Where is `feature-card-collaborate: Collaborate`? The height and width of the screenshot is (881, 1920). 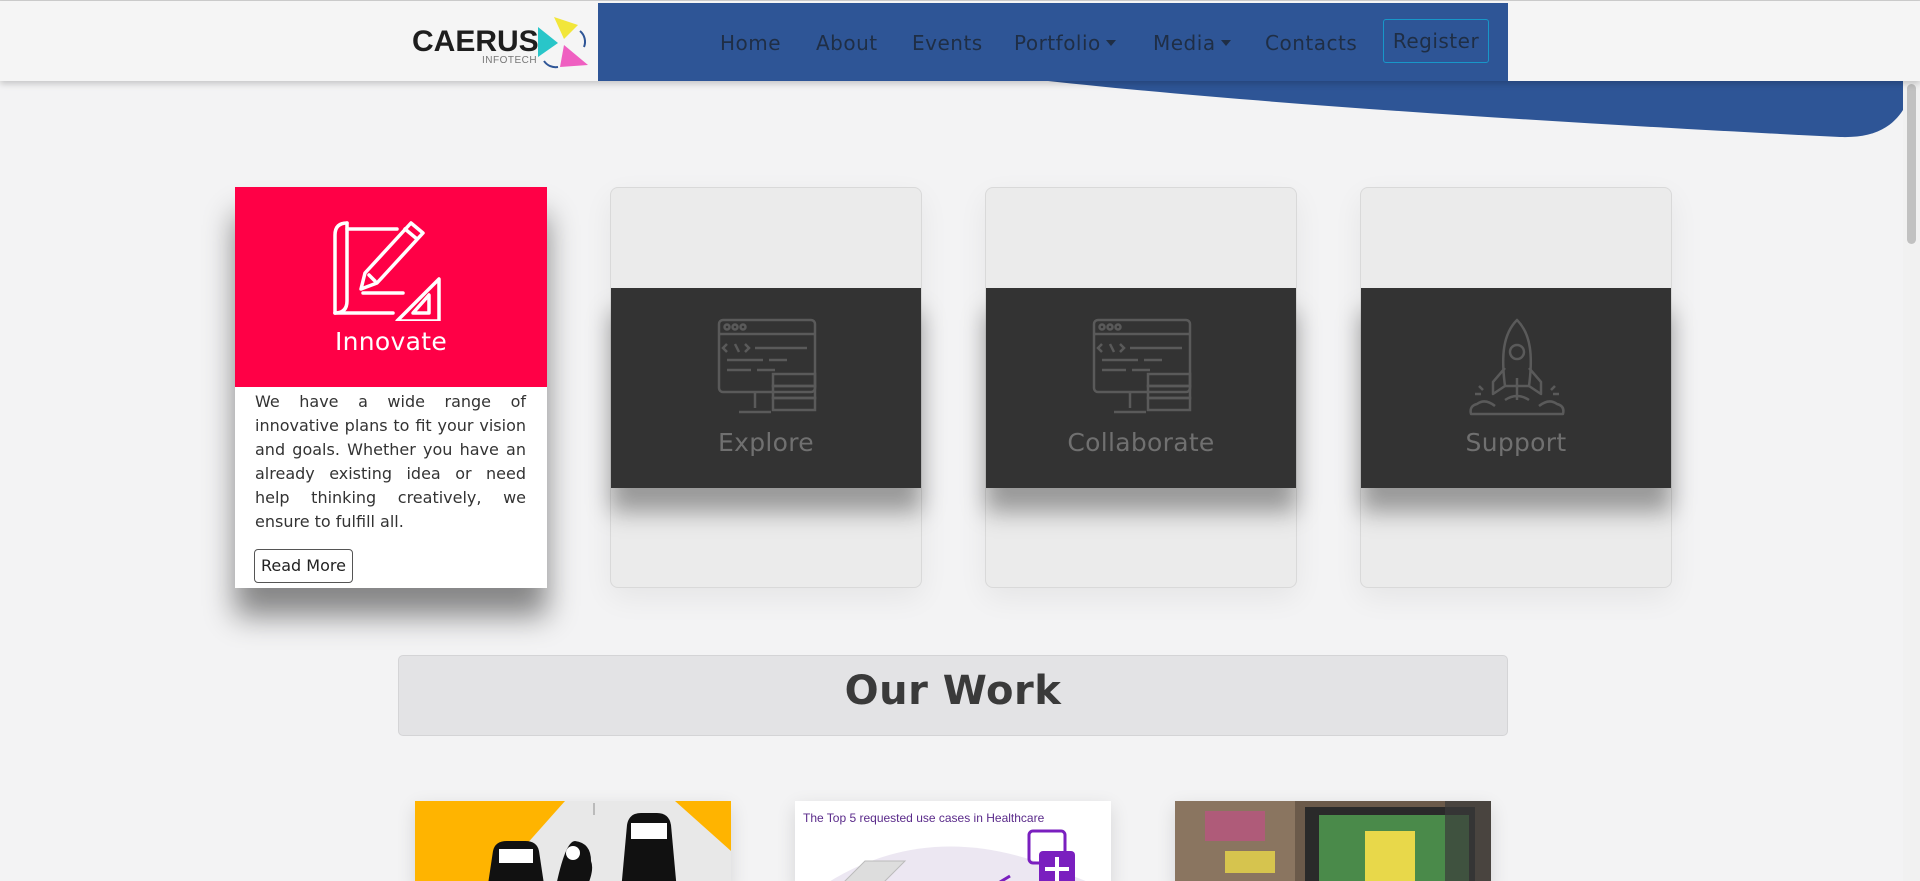 feature-card-collaborate: Collaborate is located at coordinates (1141, 387).